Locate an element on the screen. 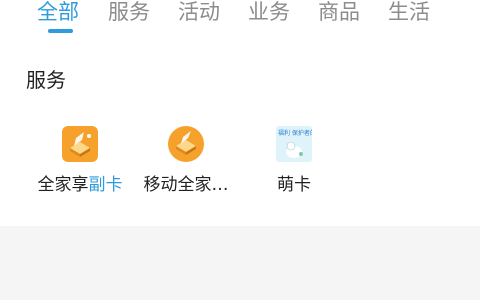  label-accent: 副卡 is located at coordinates (105, 185).